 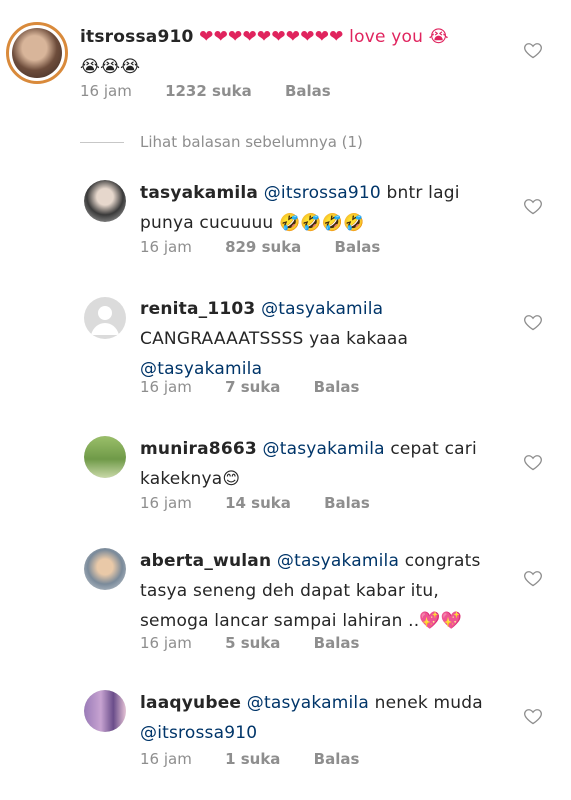 What do you see at coordinates (190, 703) in the screenshot?
I see `comment-username: laaqyubee` at bounding box center [190, 703].